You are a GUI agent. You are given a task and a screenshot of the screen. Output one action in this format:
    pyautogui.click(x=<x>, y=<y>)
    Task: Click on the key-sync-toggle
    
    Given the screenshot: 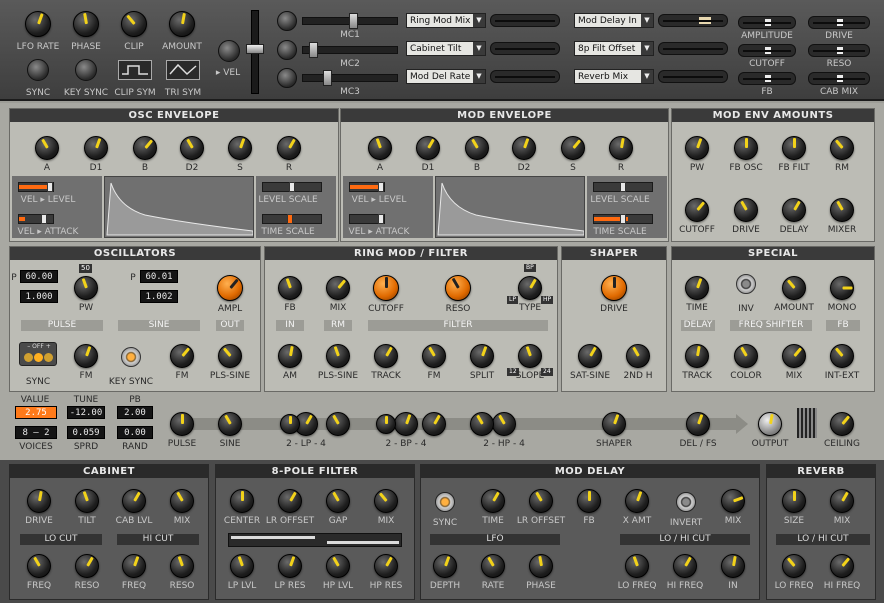 What is the action you would take?
    pyautogui.click(x=131, y=357)
    